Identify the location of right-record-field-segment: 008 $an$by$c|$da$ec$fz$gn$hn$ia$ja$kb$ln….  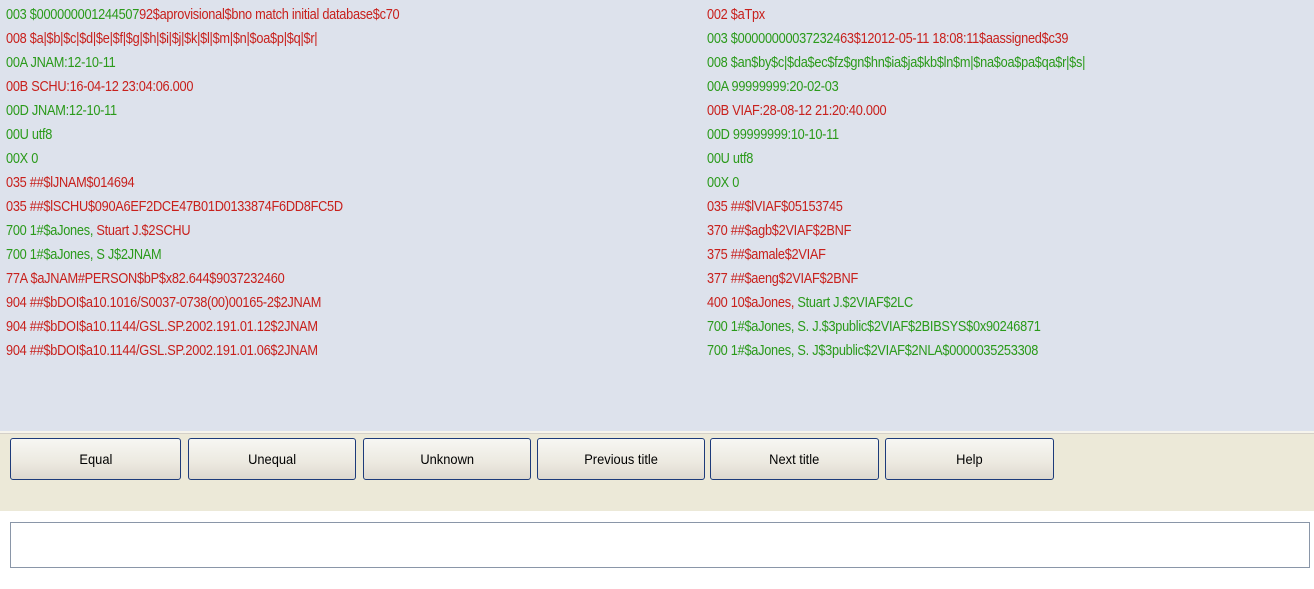
(896, 63).